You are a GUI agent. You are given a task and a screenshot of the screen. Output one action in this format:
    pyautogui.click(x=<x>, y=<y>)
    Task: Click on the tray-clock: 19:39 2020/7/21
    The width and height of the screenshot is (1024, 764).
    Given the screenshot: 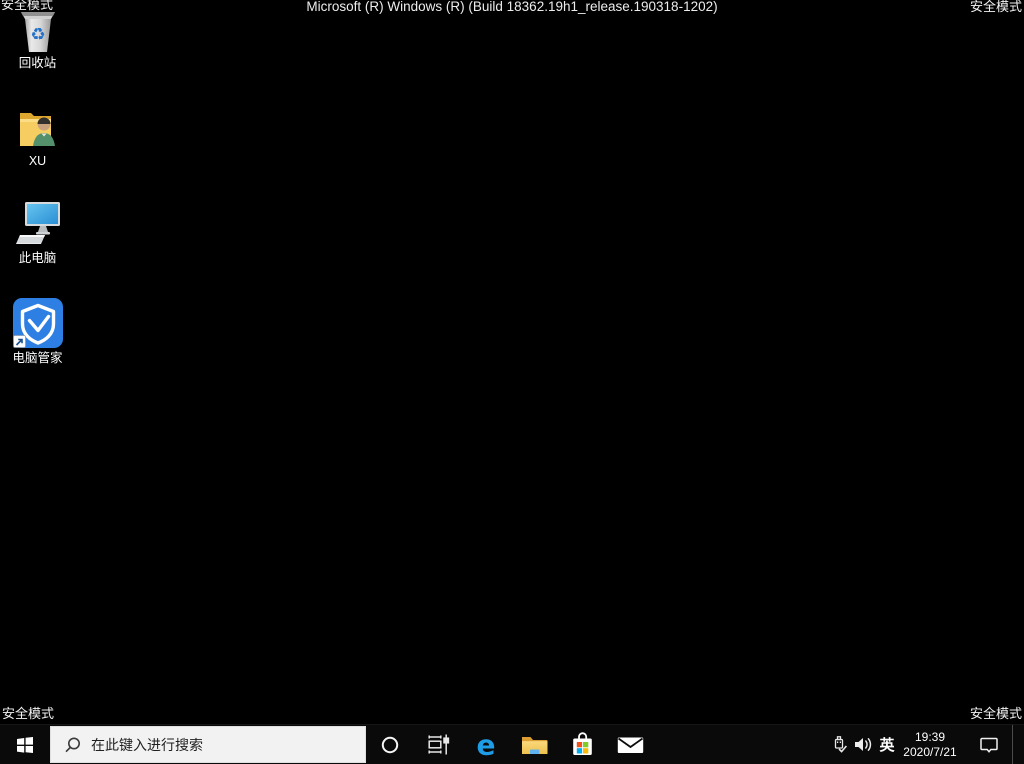 What is the action you would take?
    pyautogui.click(x=930, y=744)
    